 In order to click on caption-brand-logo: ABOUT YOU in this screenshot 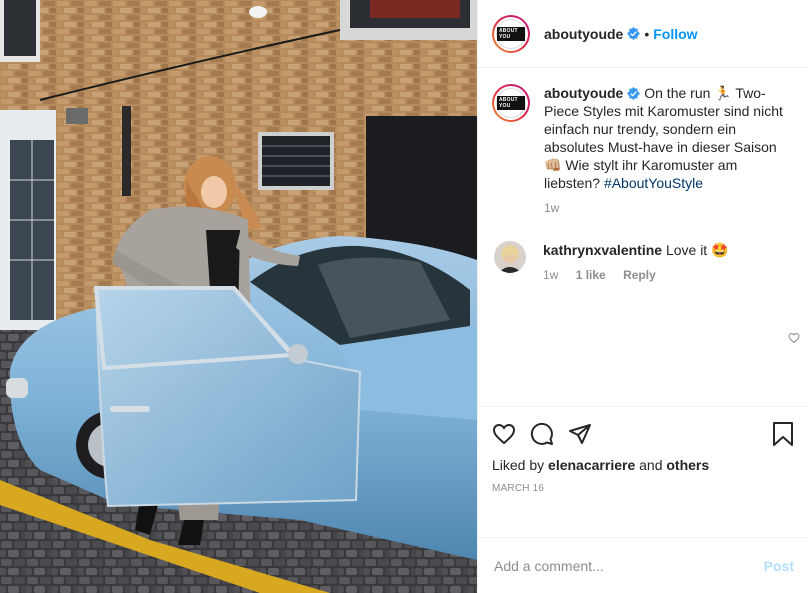, I will do `click(511, 103)`.